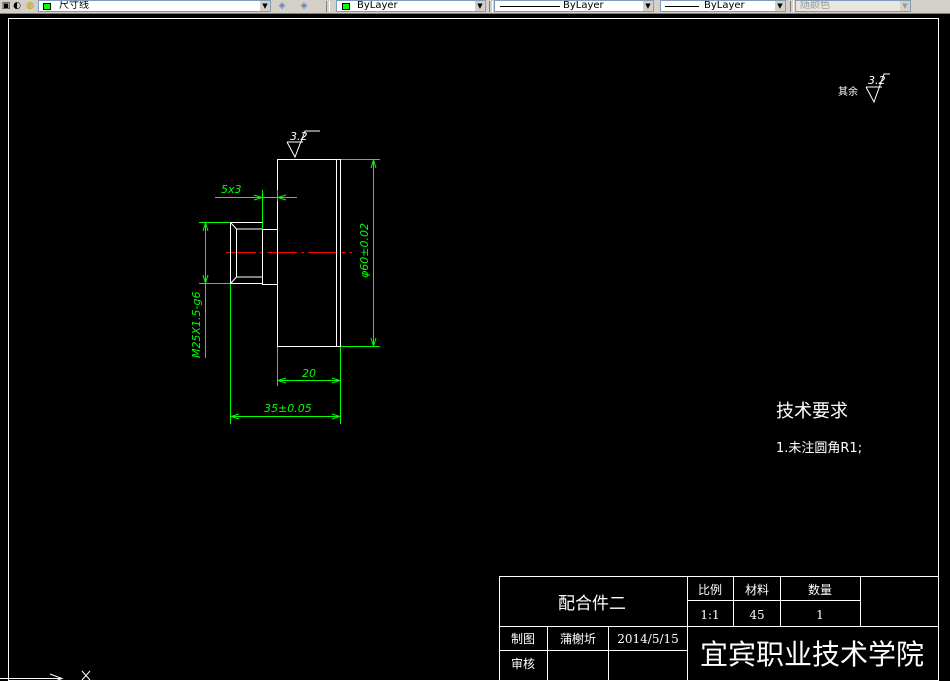  Describe the element at coordinates (815, 5) in the screenshot. I see `plotstyle-dropdown-label: 随颜色` at that location.